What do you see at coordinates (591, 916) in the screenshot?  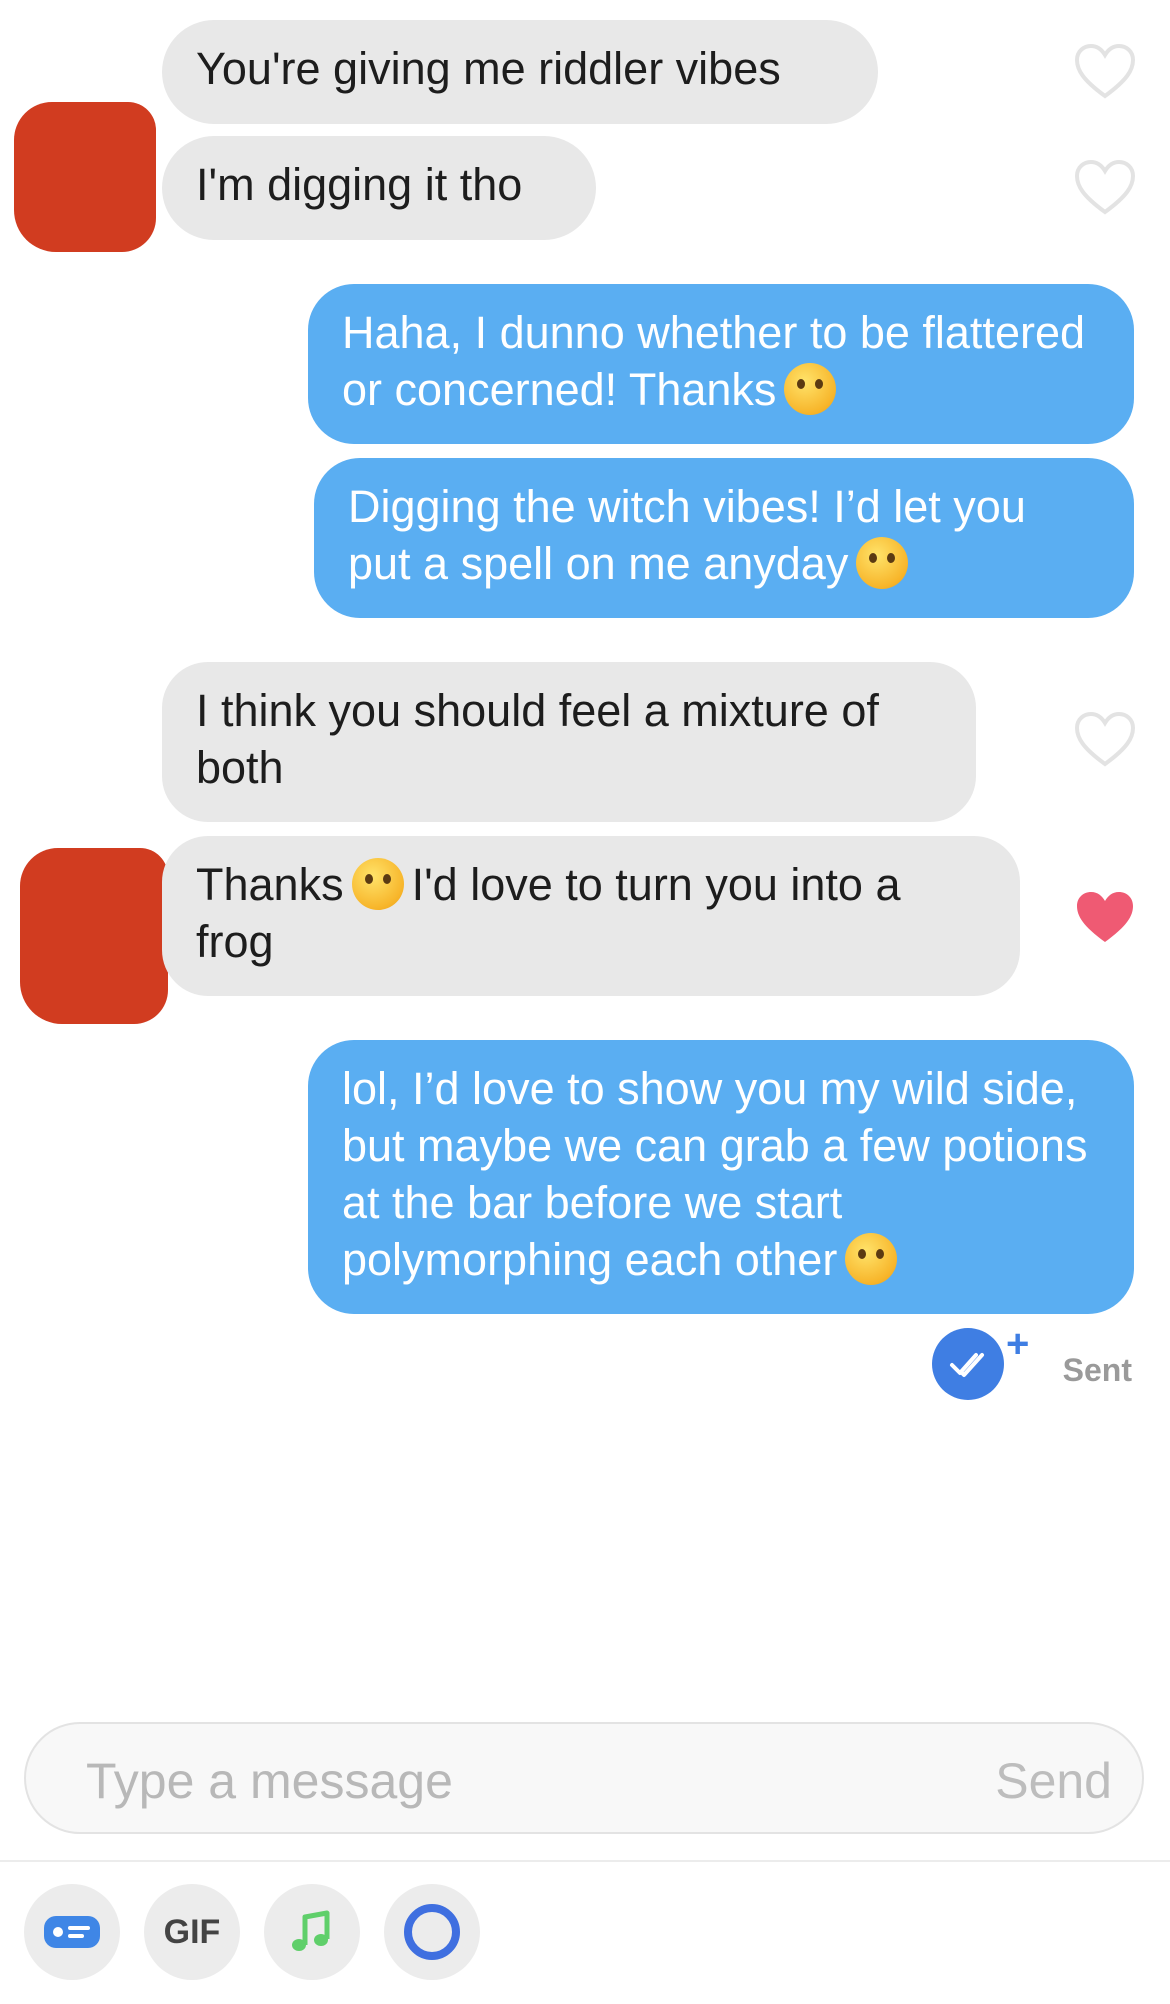 I see `received-message: Thanks I'd love to turn you into a frog` at bounding box center [591, 916].